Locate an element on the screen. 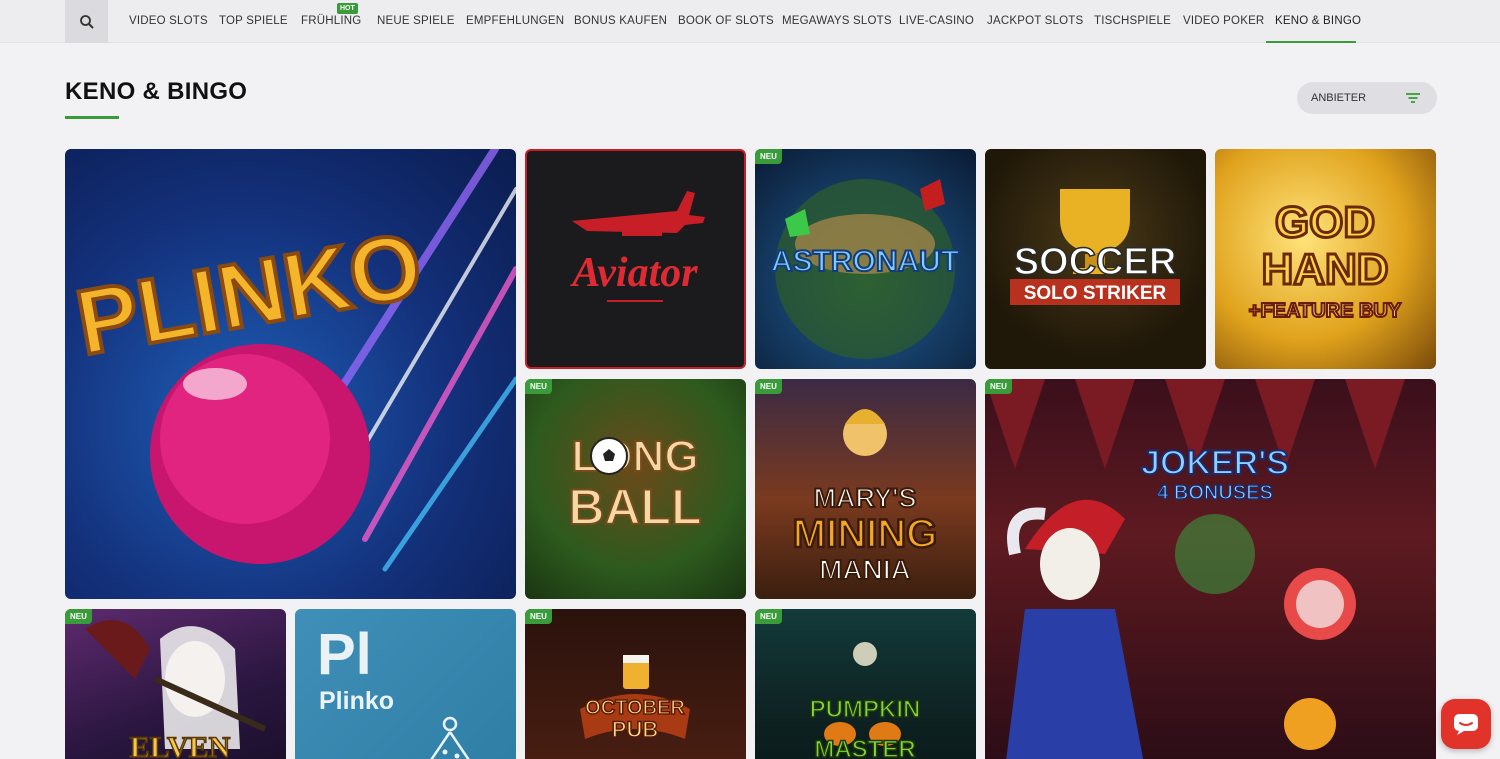 This screenshot has width=1500, height=759. elven-artwork: ELVEN is located at coordinates (176, 689).